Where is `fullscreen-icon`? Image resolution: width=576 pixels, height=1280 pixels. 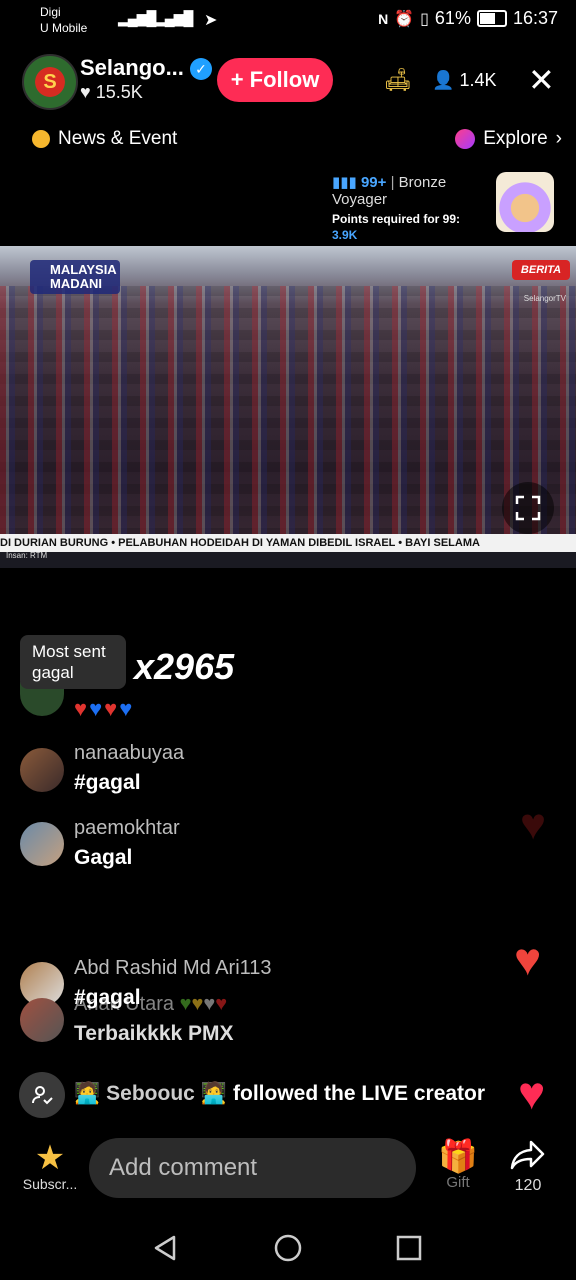
fullscreen-icon is located at coordinates (528, 508).